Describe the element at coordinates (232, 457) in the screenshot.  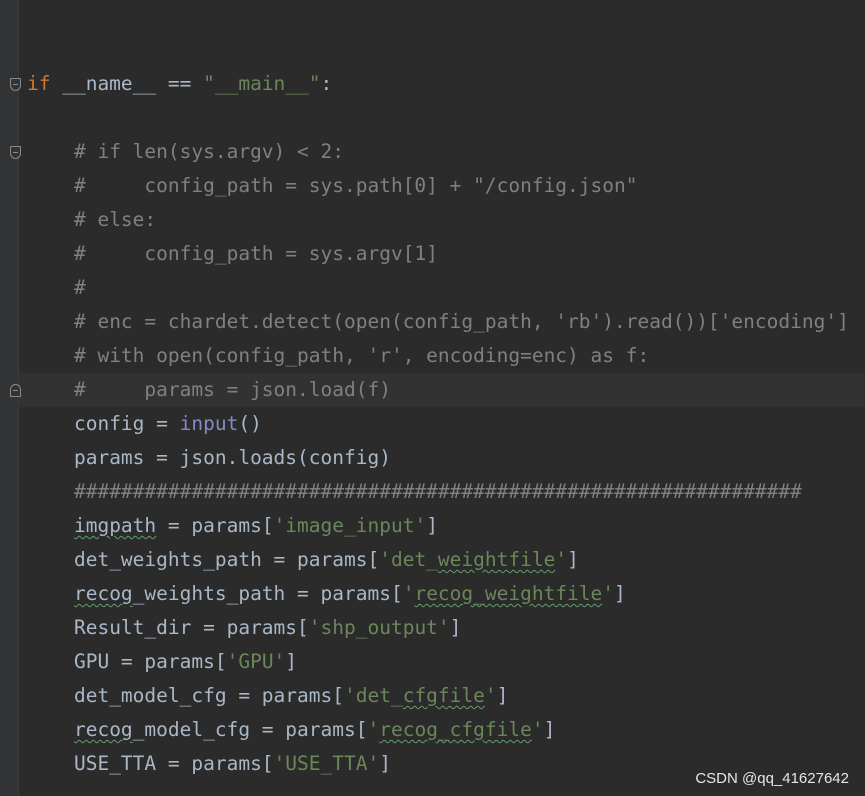
I see `code-token: params = json.loads(config)` at that location.